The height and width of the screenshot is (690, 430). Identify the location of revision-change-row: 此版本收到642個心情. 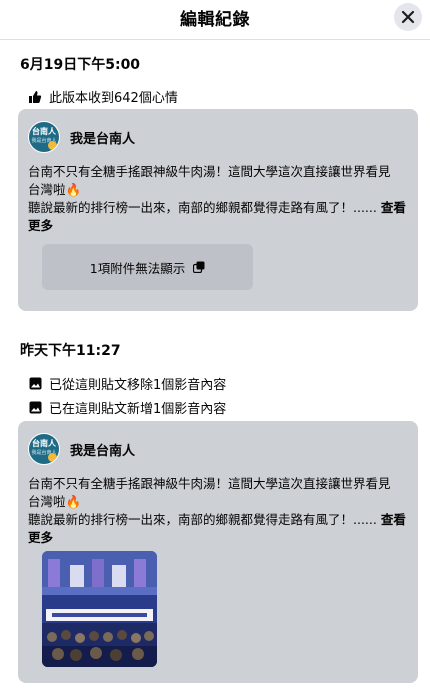
(103, 96).